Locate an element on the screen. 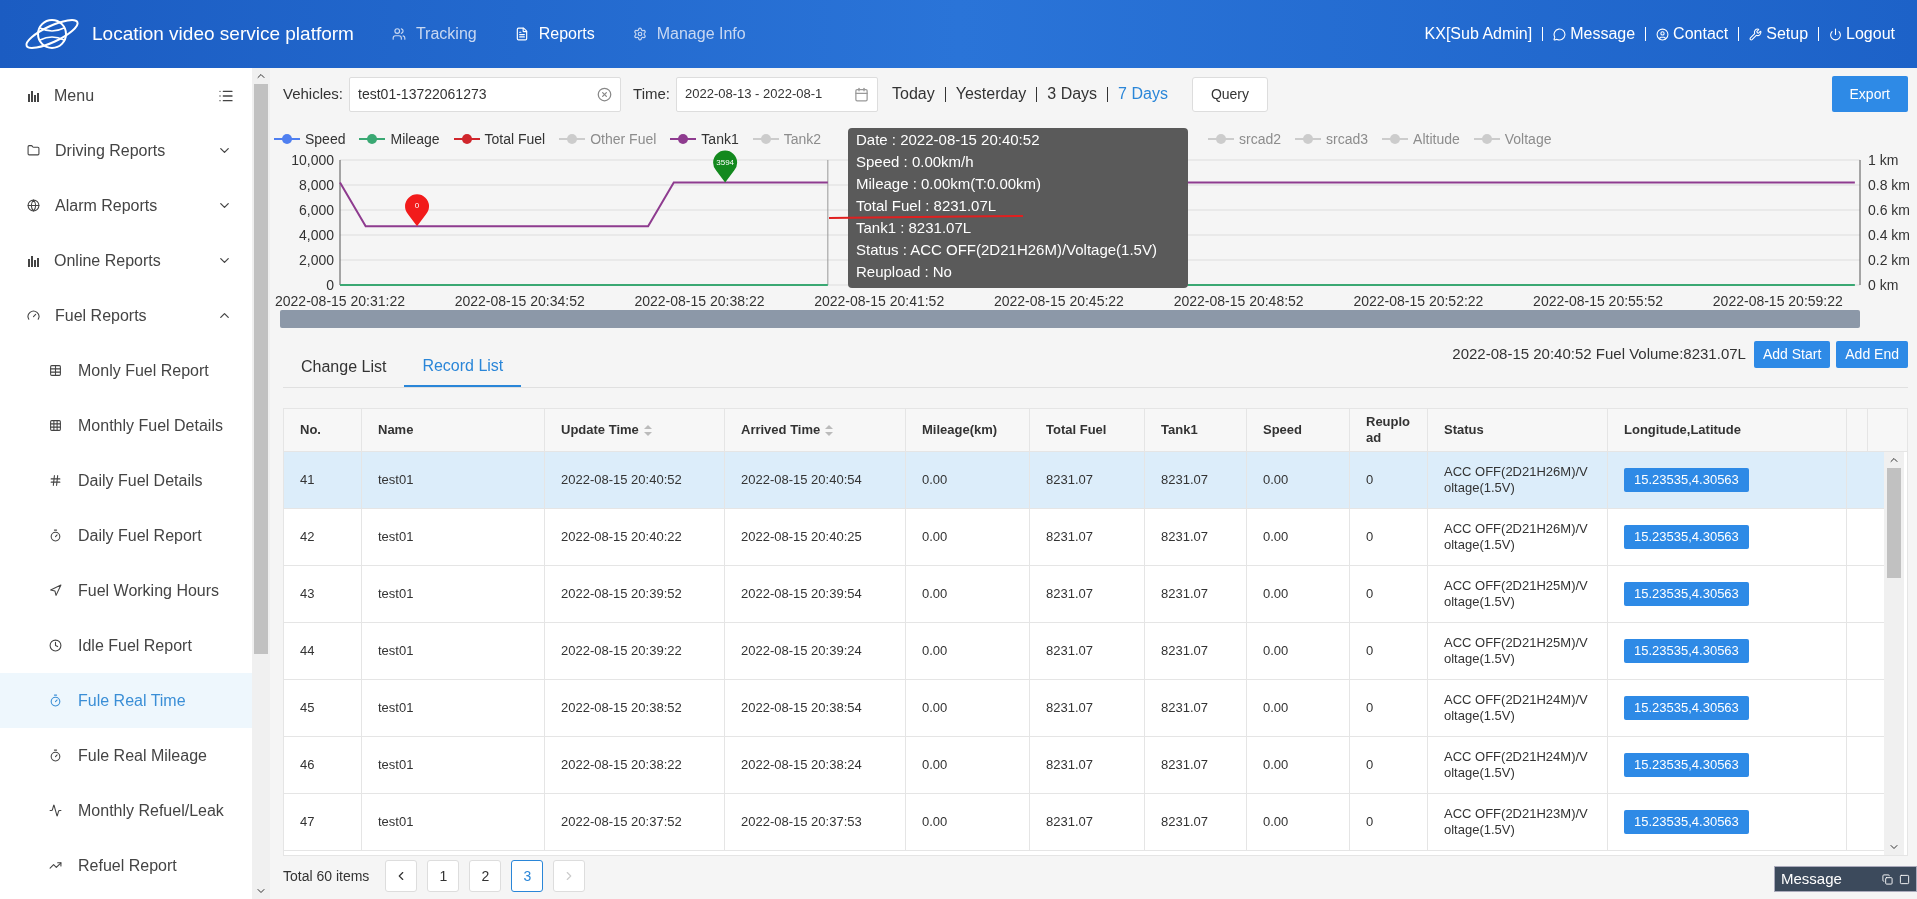  maximize-icon is located at coordinates (1904, 879).